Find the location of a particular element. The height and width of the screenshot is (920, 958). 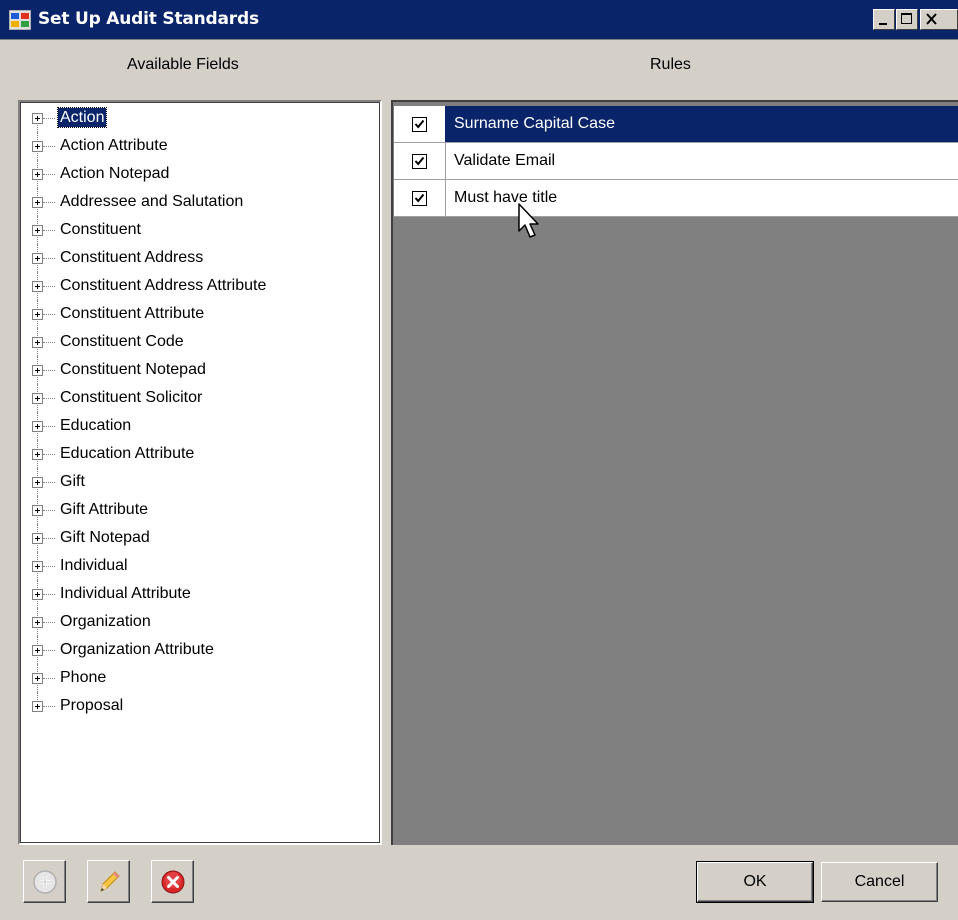

tree-item-label: Individual is located at coordinates (94, 565).